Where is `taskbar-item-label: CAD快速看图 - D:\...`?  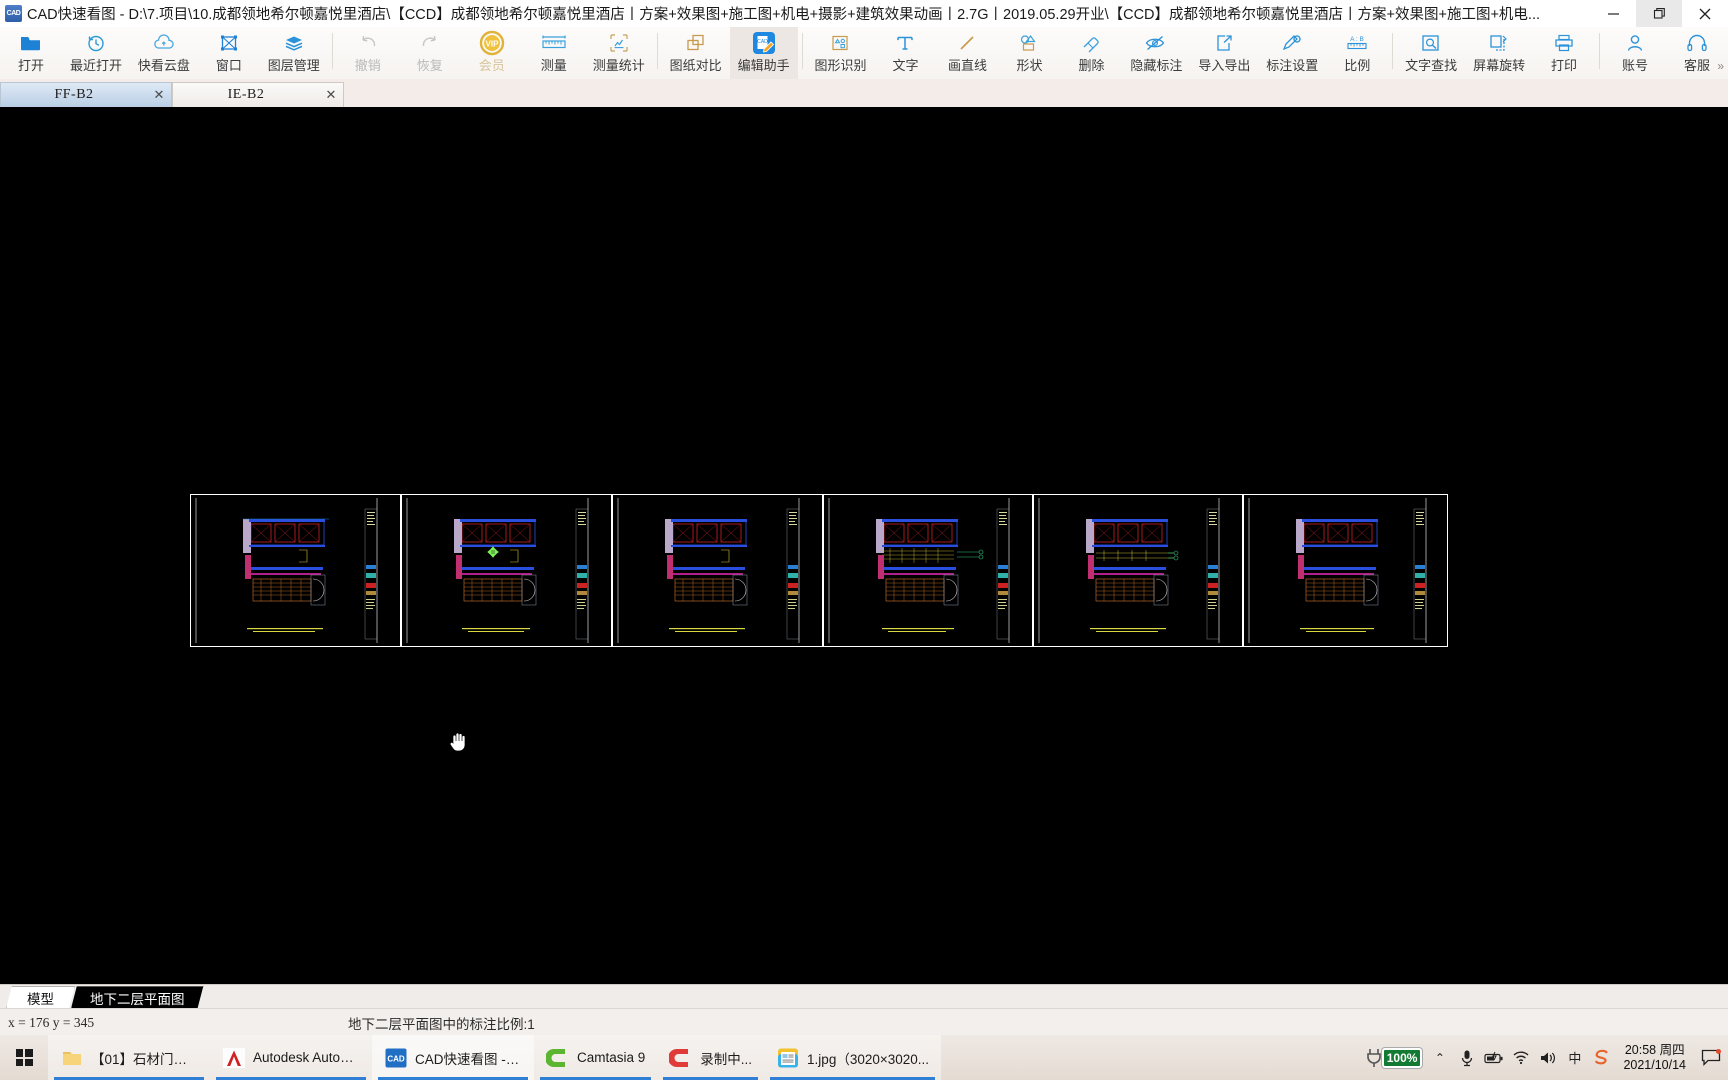
taskbar-item-label: CAD快速看图 - D:\... is located at coordinates (468, 1059).